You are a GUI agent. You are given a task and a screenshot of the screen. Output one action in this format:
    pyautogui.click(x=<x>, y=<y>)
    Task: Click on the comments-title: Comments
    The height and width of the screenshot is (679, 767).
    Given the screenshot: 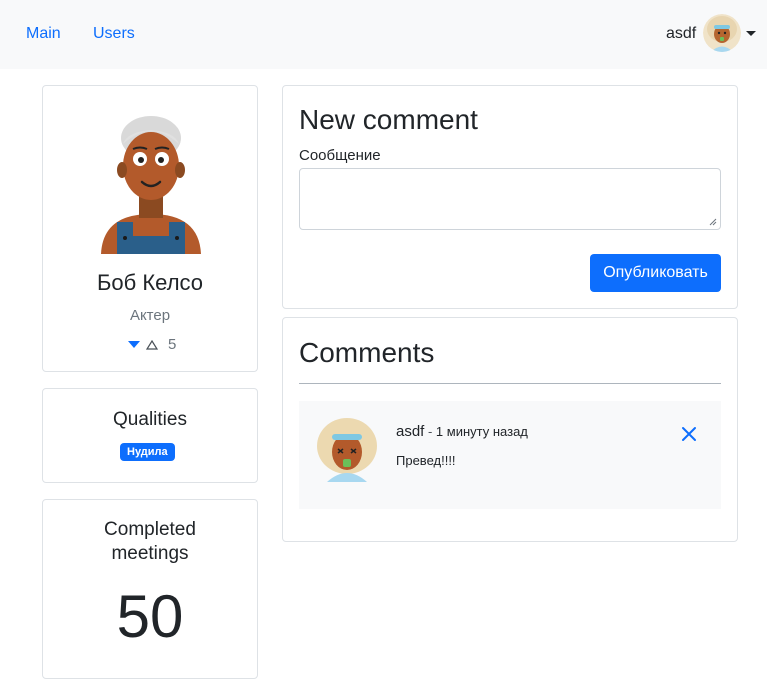 What is the action you would take?
    pyautogui.click(x=367, y=352)
    